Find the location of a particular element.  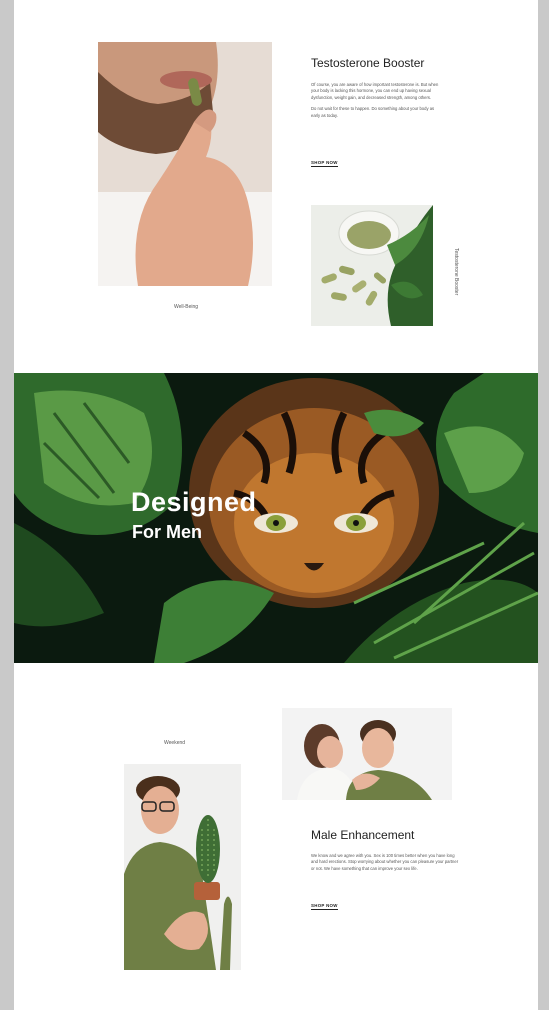

hero-subtitle: For Men is located at coordinates (167, 532).